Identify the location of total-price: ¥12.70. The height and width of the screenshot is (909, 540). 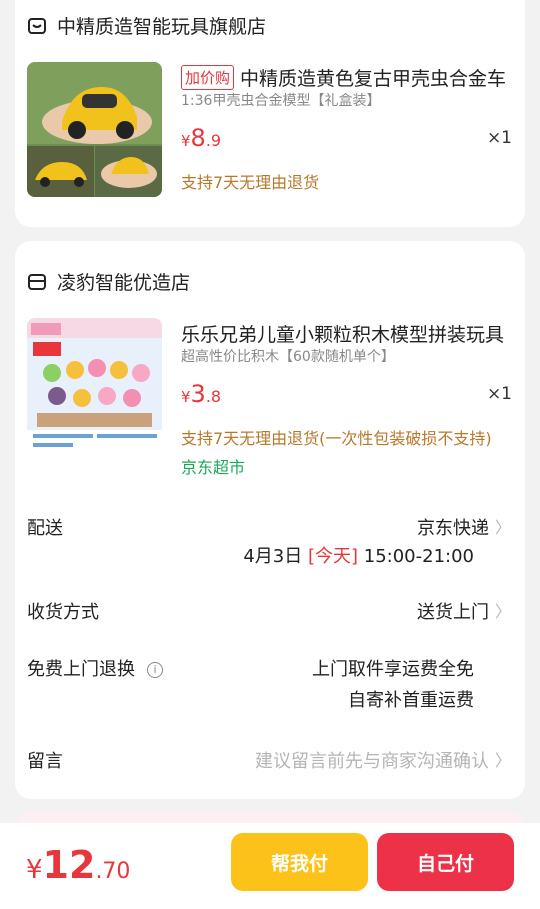
(78, 865).